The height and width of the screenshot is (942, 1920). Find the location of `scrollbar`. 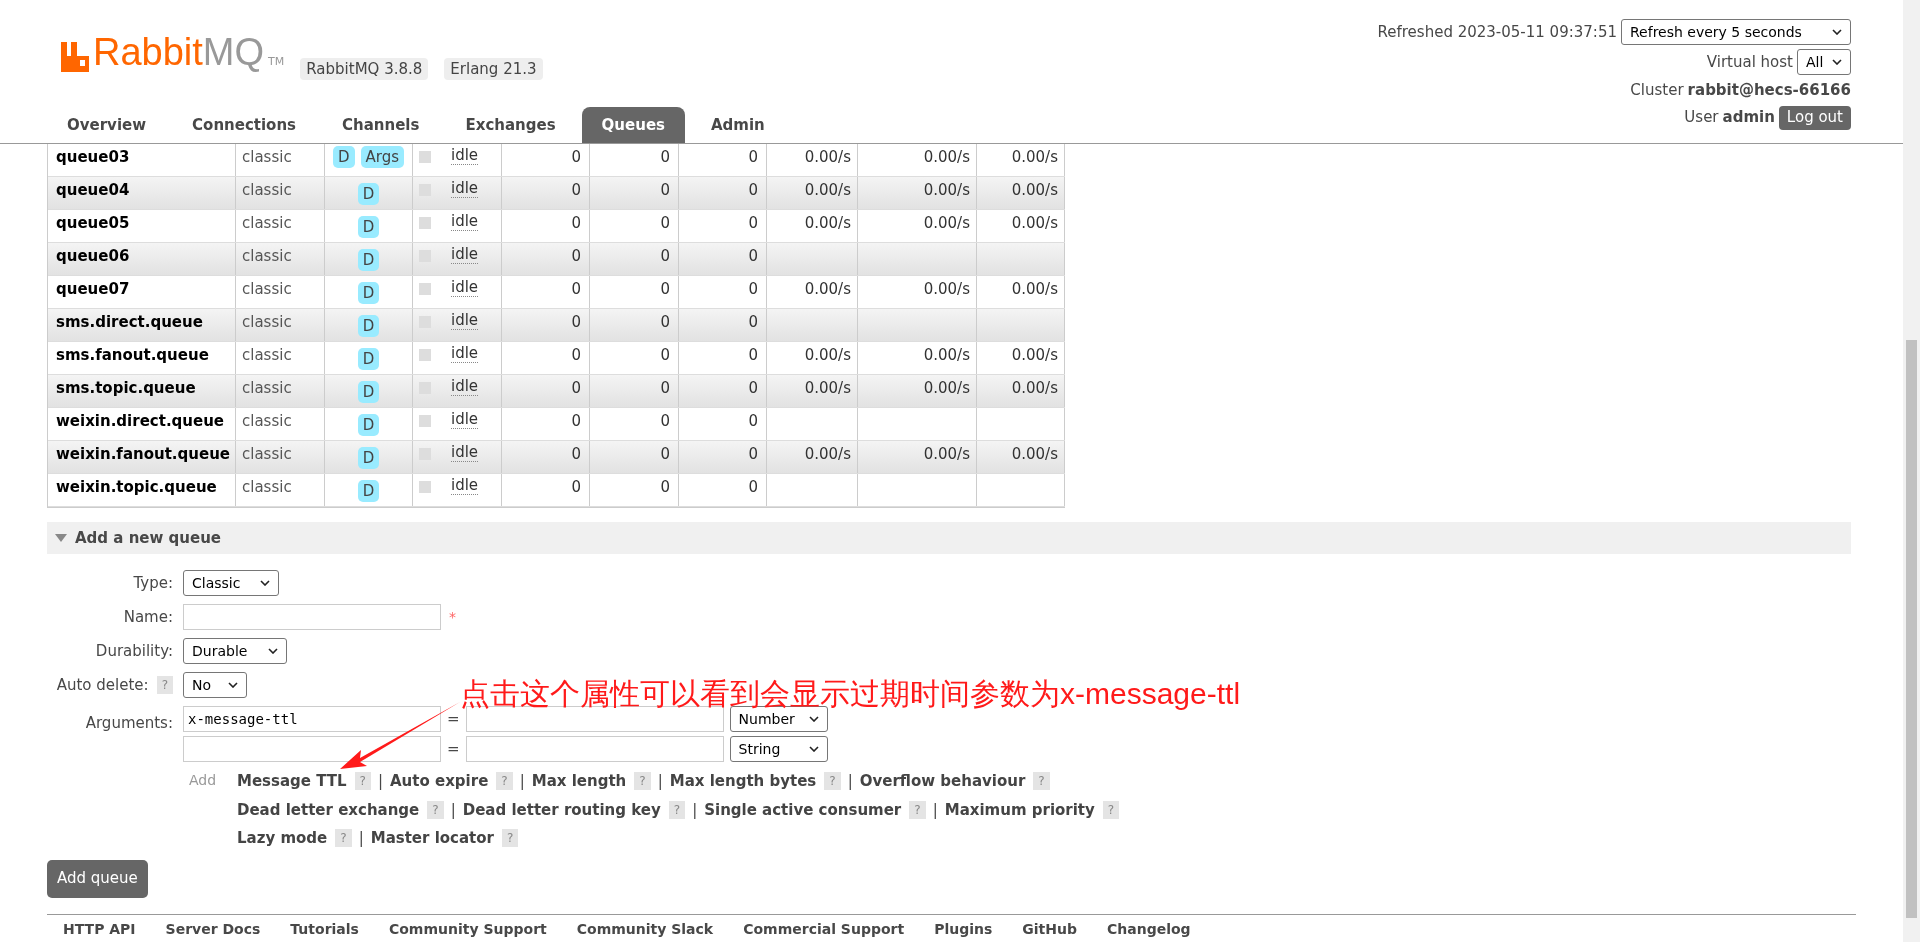

scrollbar is located at coordinates (1911, 471).